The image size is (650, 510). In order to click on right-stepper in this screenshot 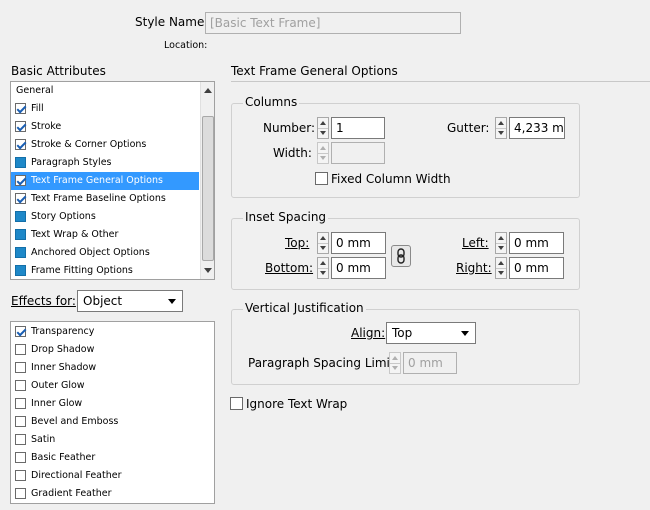, I will do `click(501, 268)`.